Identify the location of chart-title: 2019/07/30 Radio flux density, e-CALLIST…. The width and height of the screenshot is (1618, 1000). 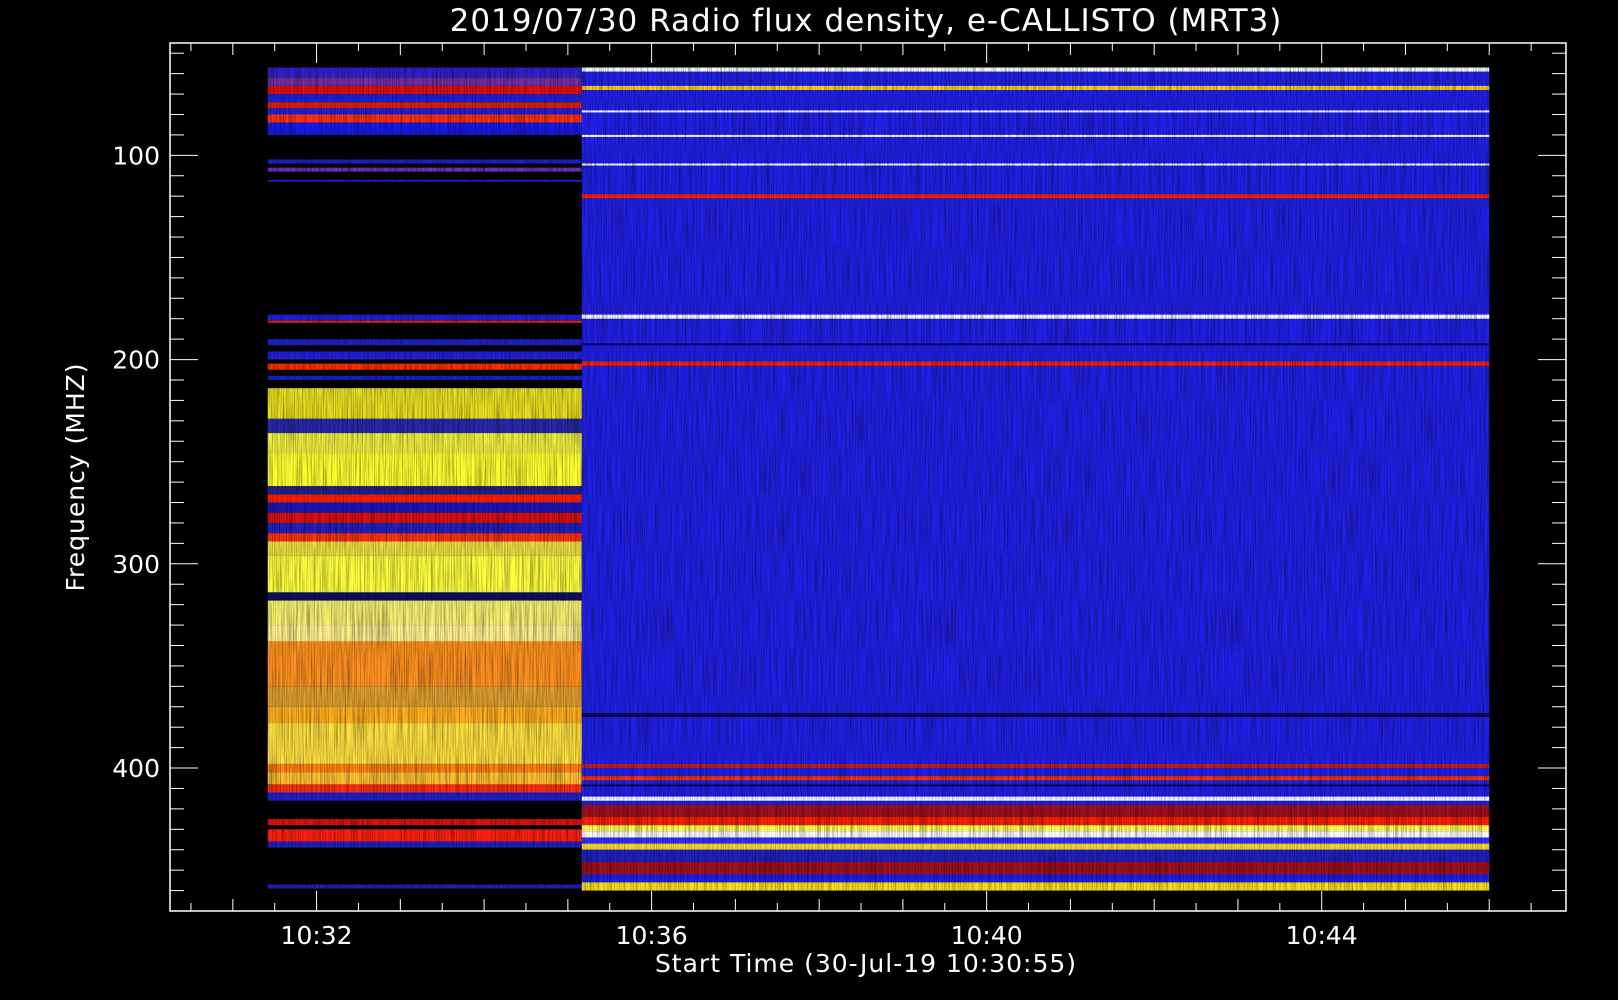
(866, 21).